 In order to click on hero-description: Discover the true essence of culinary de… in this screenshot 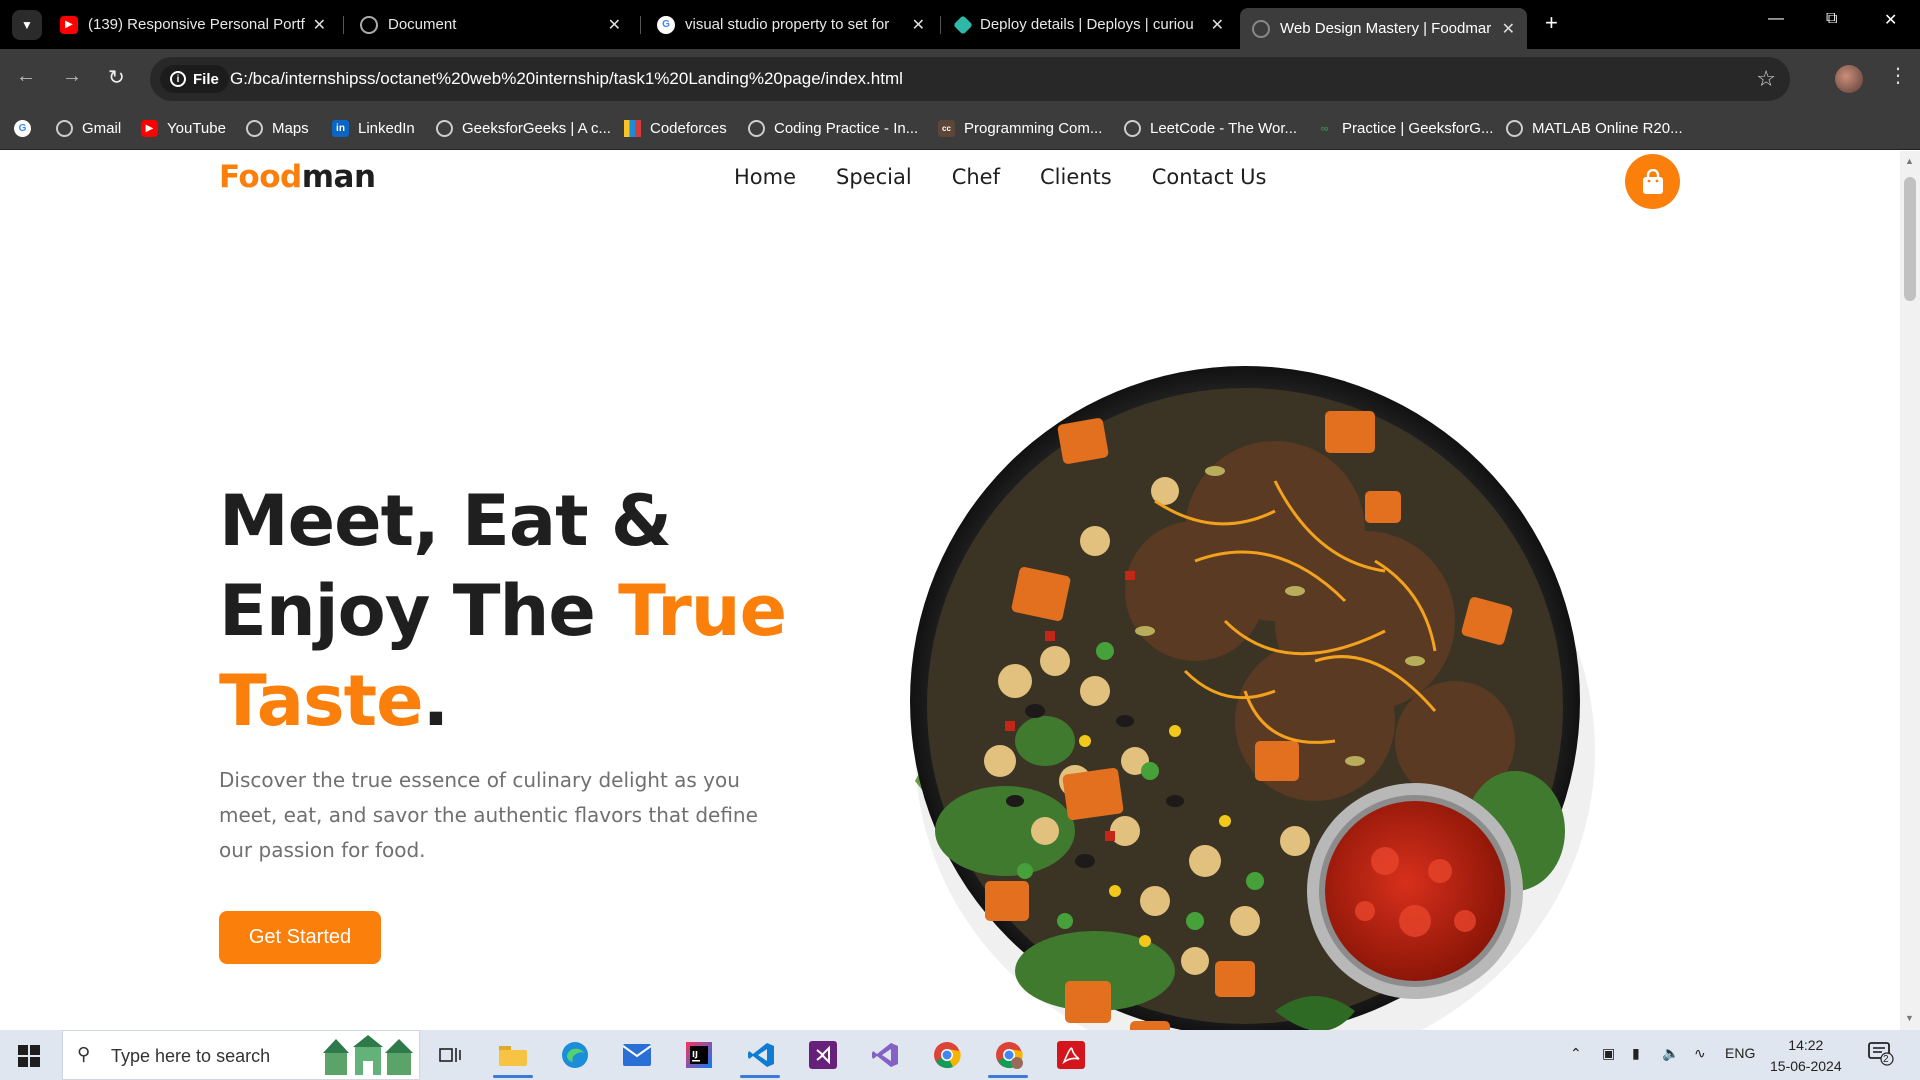, I will do `click(488, 815)`.